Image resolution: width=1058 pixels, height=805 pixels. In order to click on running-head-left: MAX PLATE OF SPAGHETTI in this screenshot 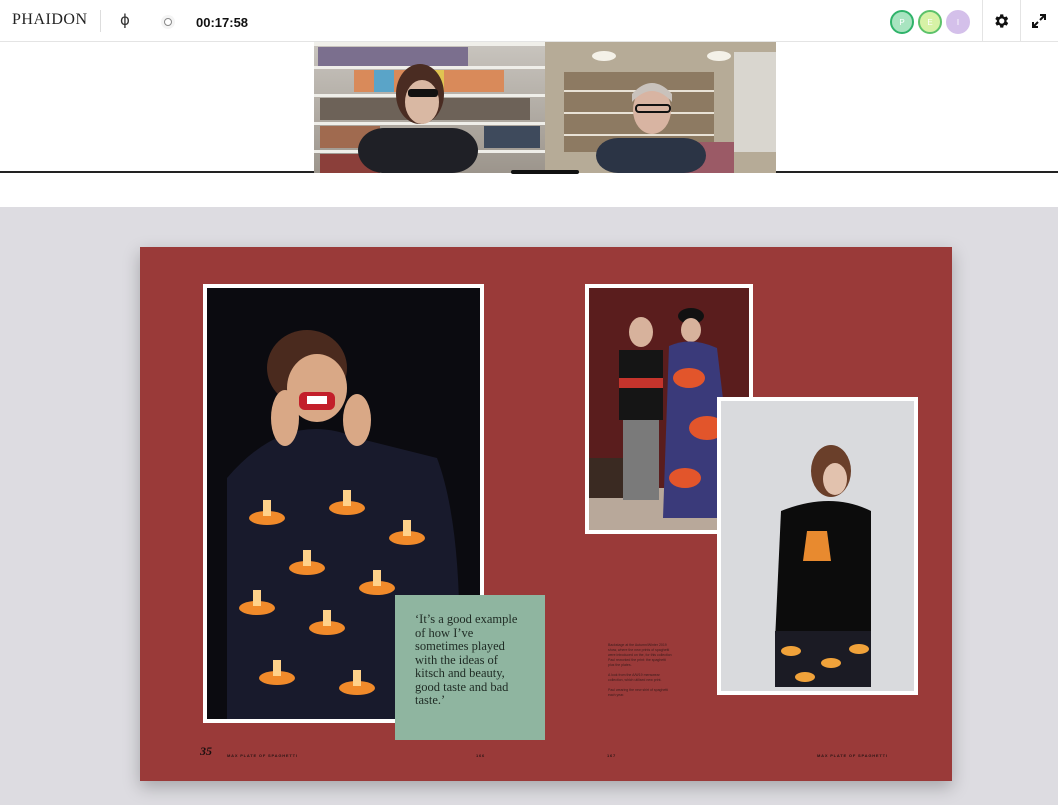, I will do `click(262, 755)`.